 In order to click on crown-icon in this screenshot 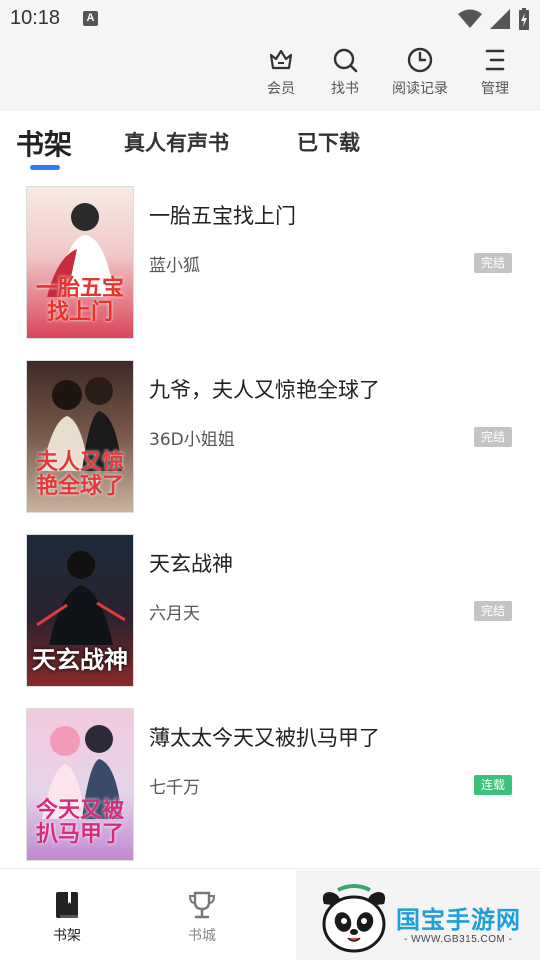, I will do `click(281, 59)`.